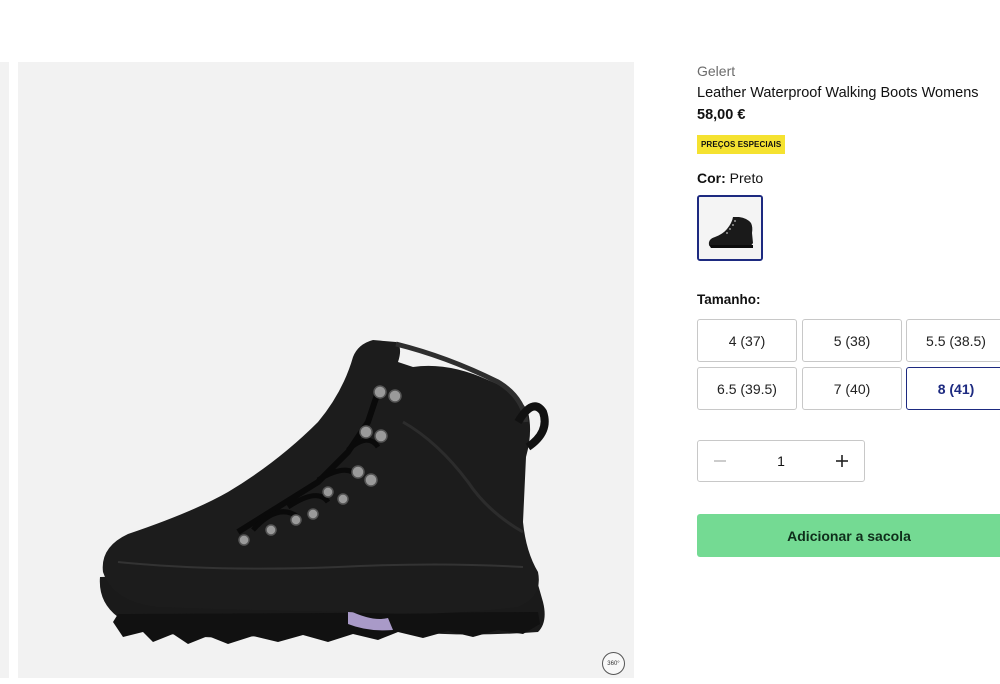  I want to click on size-option: 4 (37), so click(747, 340).